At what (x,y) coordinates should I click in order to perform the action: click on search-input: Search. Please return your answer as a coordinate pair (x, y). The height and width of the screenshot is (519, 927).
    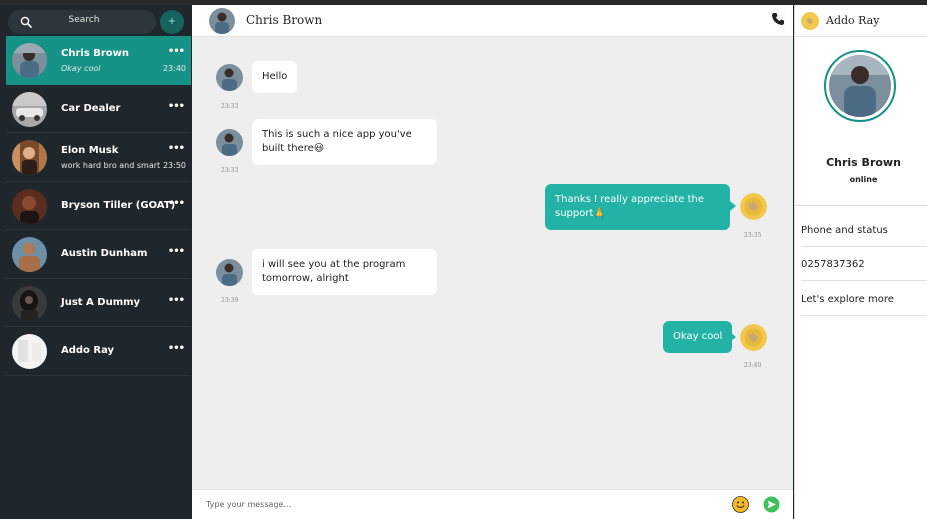
    Looking at the image, I should click on (82, 22).